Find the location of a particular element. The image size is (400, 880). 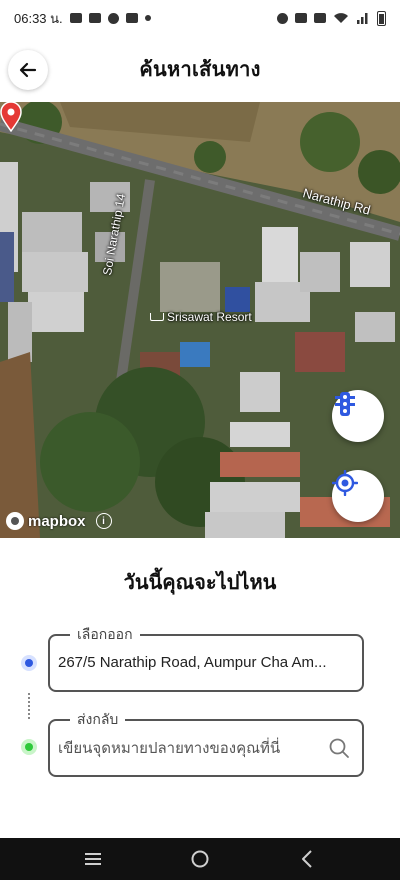

home-icon is located at coordinates (200, 859).